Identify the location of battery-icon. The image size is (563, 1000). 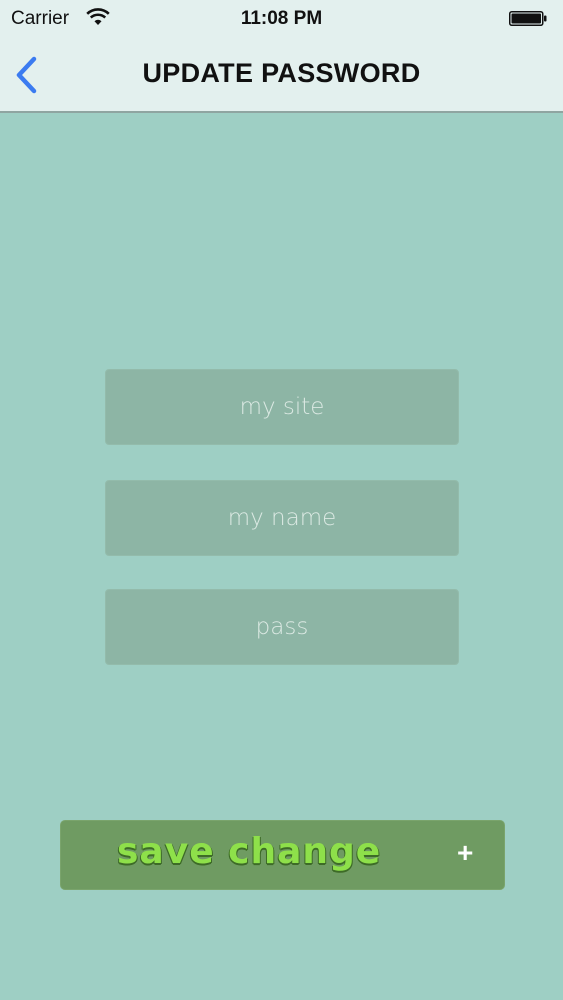
(528, 18).